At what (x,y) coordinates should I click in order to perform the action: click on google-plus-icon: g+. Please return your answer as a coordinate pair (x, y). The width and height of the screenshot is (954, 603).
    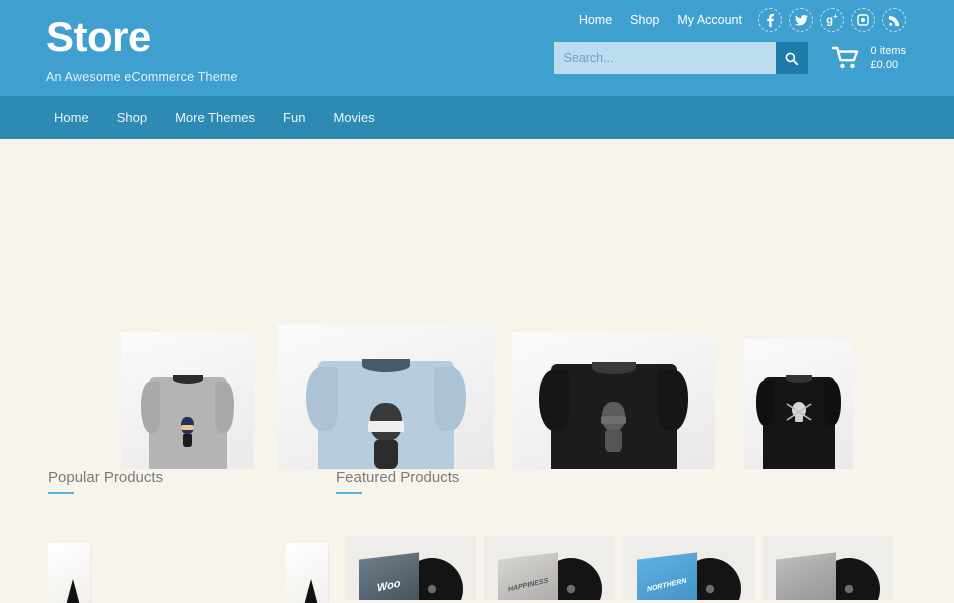
    Looking at the image, I should click on (832, 20).